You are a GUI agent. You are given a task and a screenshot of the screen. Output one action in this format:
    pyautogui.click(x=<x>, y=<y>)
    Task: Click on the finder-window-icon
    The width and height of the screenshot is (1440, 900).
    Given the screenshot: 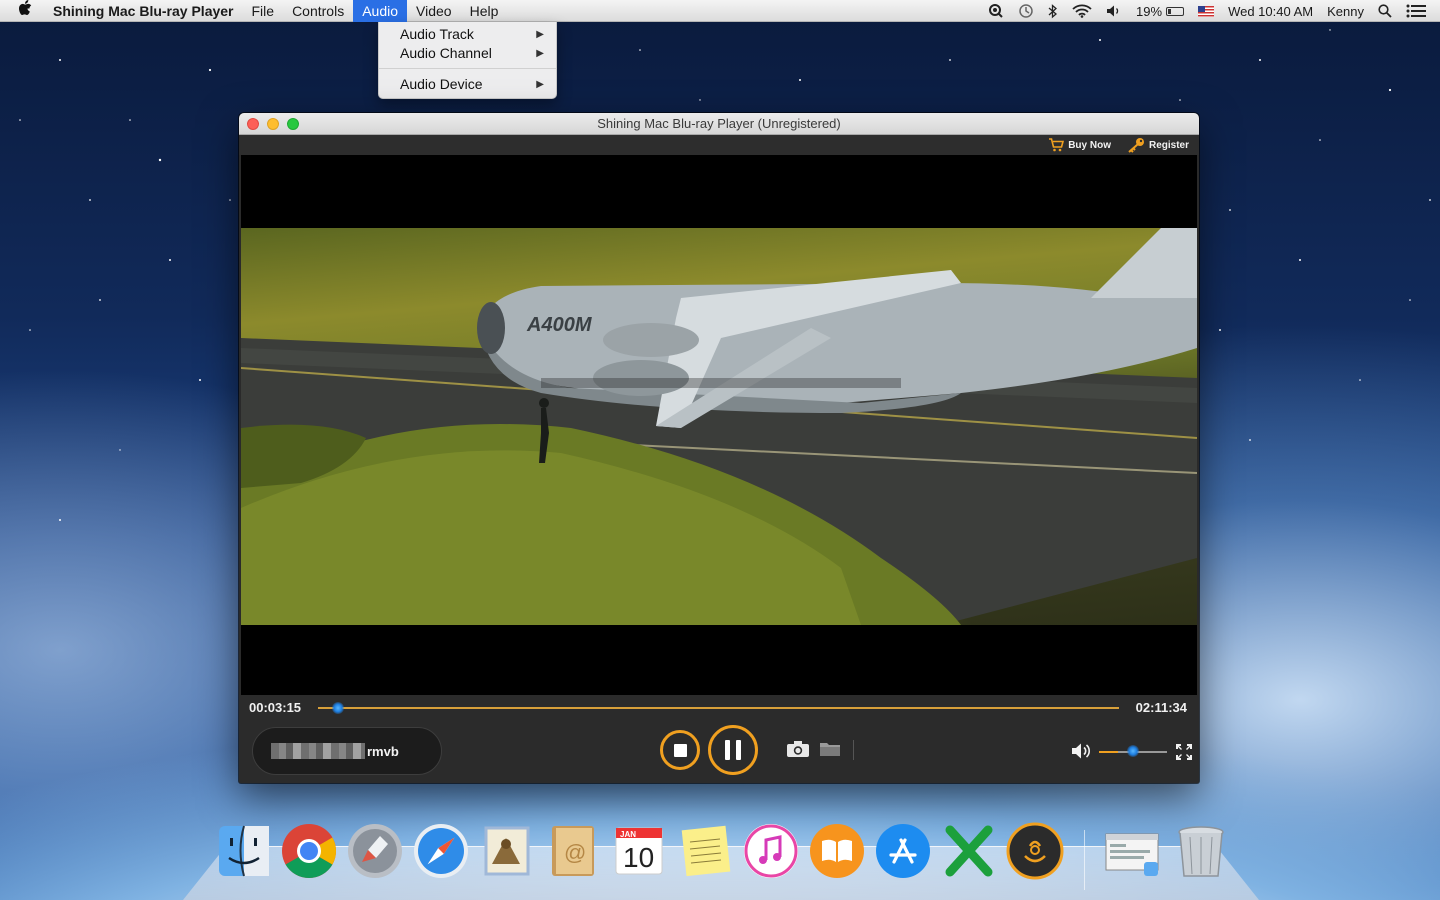 What is the action you would take?
    pyautogui.click(x=1133, y=851)
    